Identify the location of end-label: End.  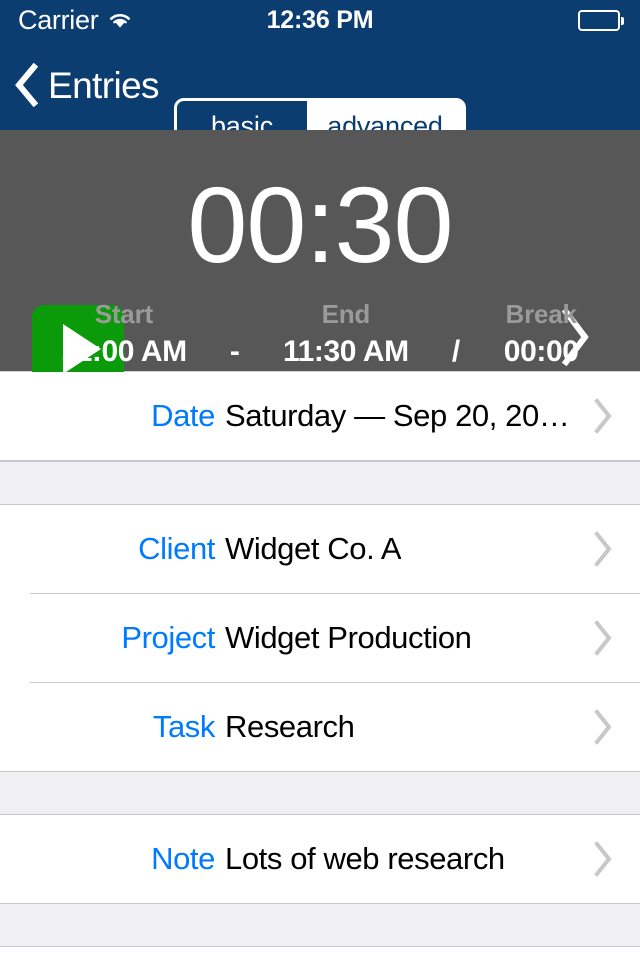
(346, 314).